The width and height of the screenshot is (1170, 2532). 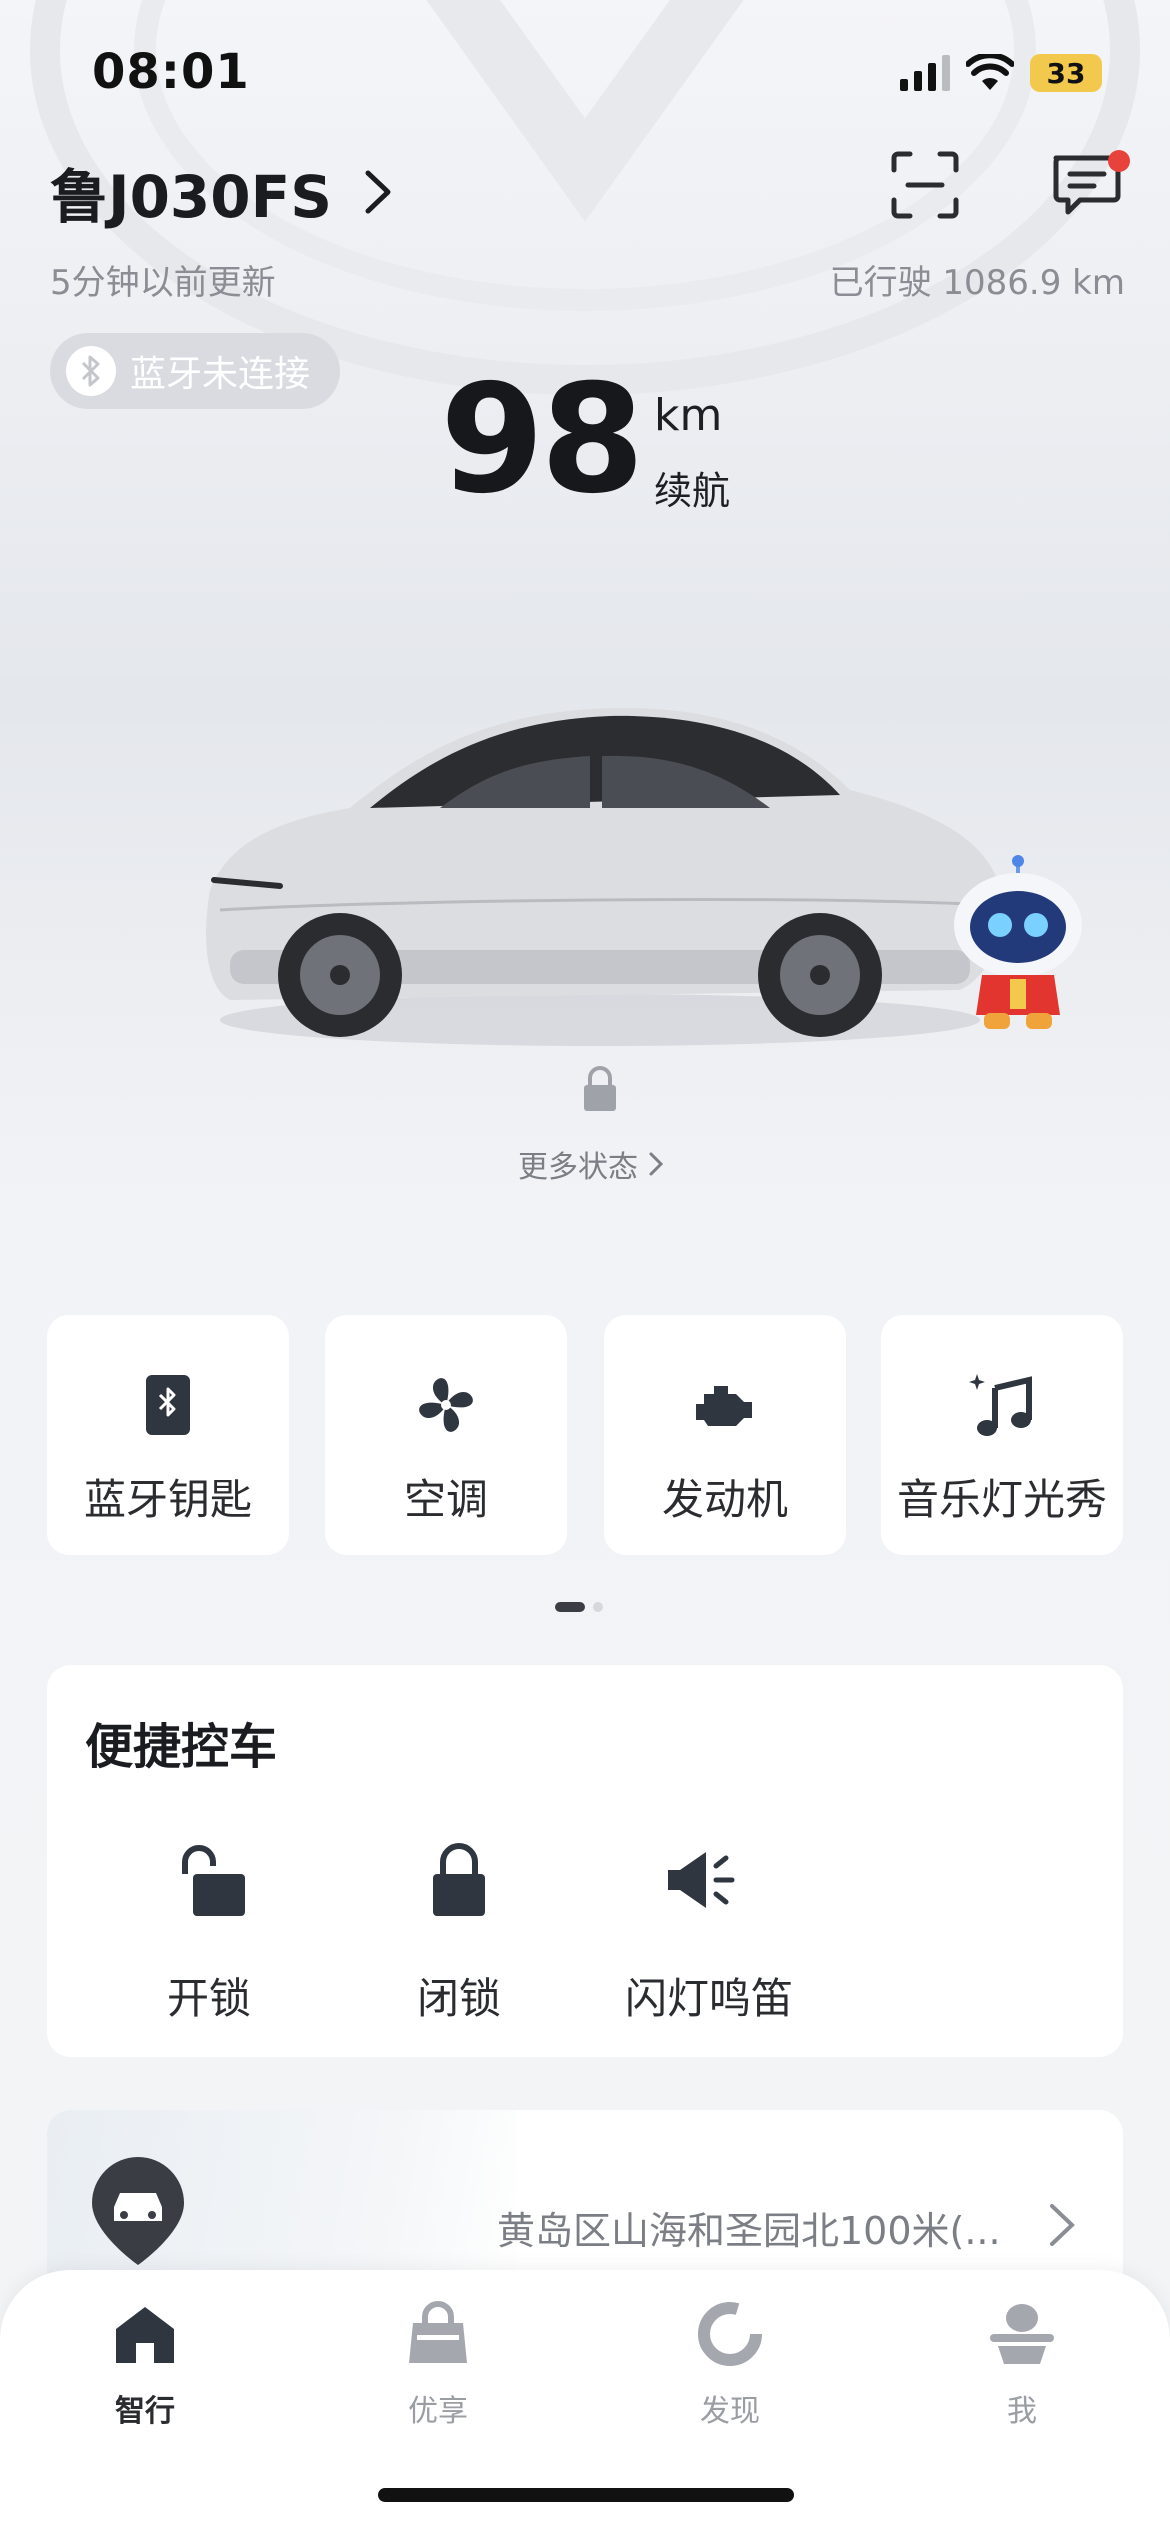 I want to click on card-label: 空调, so click(x=445, y=1499).